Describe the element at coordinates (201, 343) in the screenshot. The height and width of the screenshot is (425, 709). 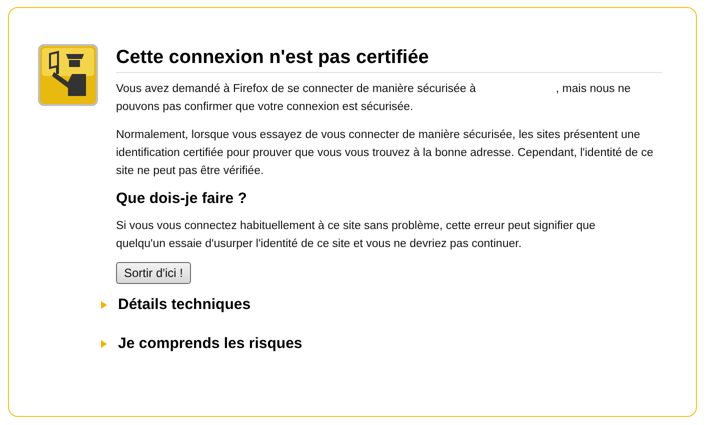
I see `expander: Je comprends les risques` at that location.